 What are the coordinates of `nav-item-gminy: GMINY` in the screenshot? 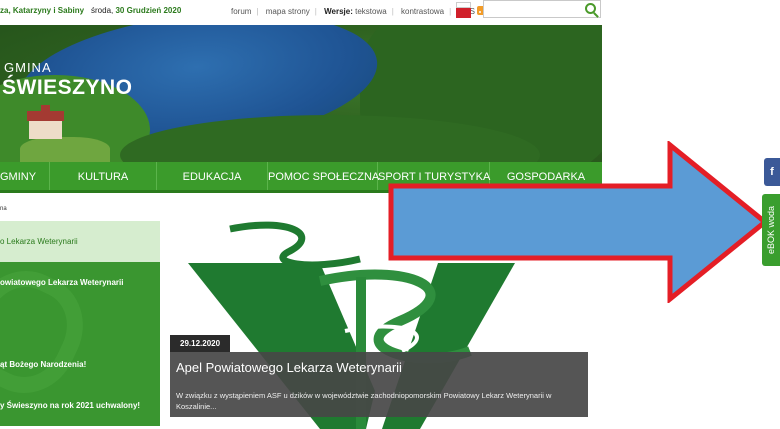 It's located at (25, 176).